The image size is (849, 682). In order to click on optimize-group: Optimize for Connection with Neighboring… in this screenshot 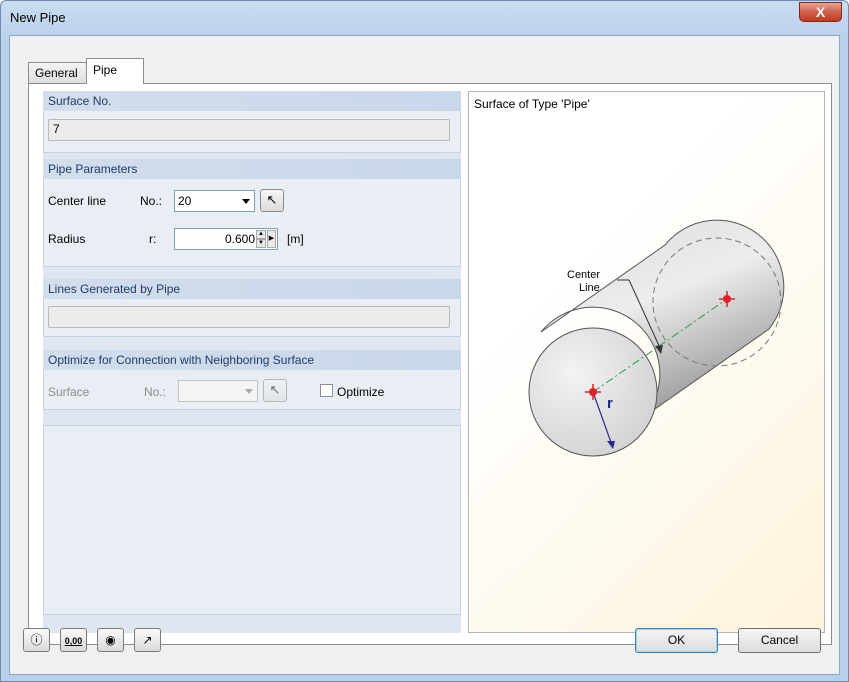, I will do `click(252, 380)`.